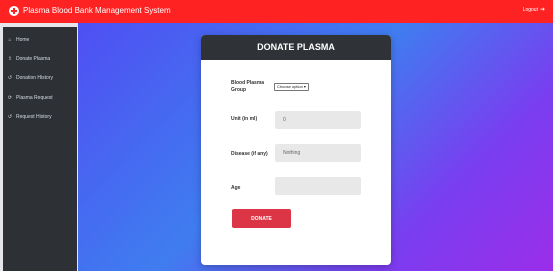  I want to click on app-title: Plasma Blood Bank Management System, so click(97, 10).